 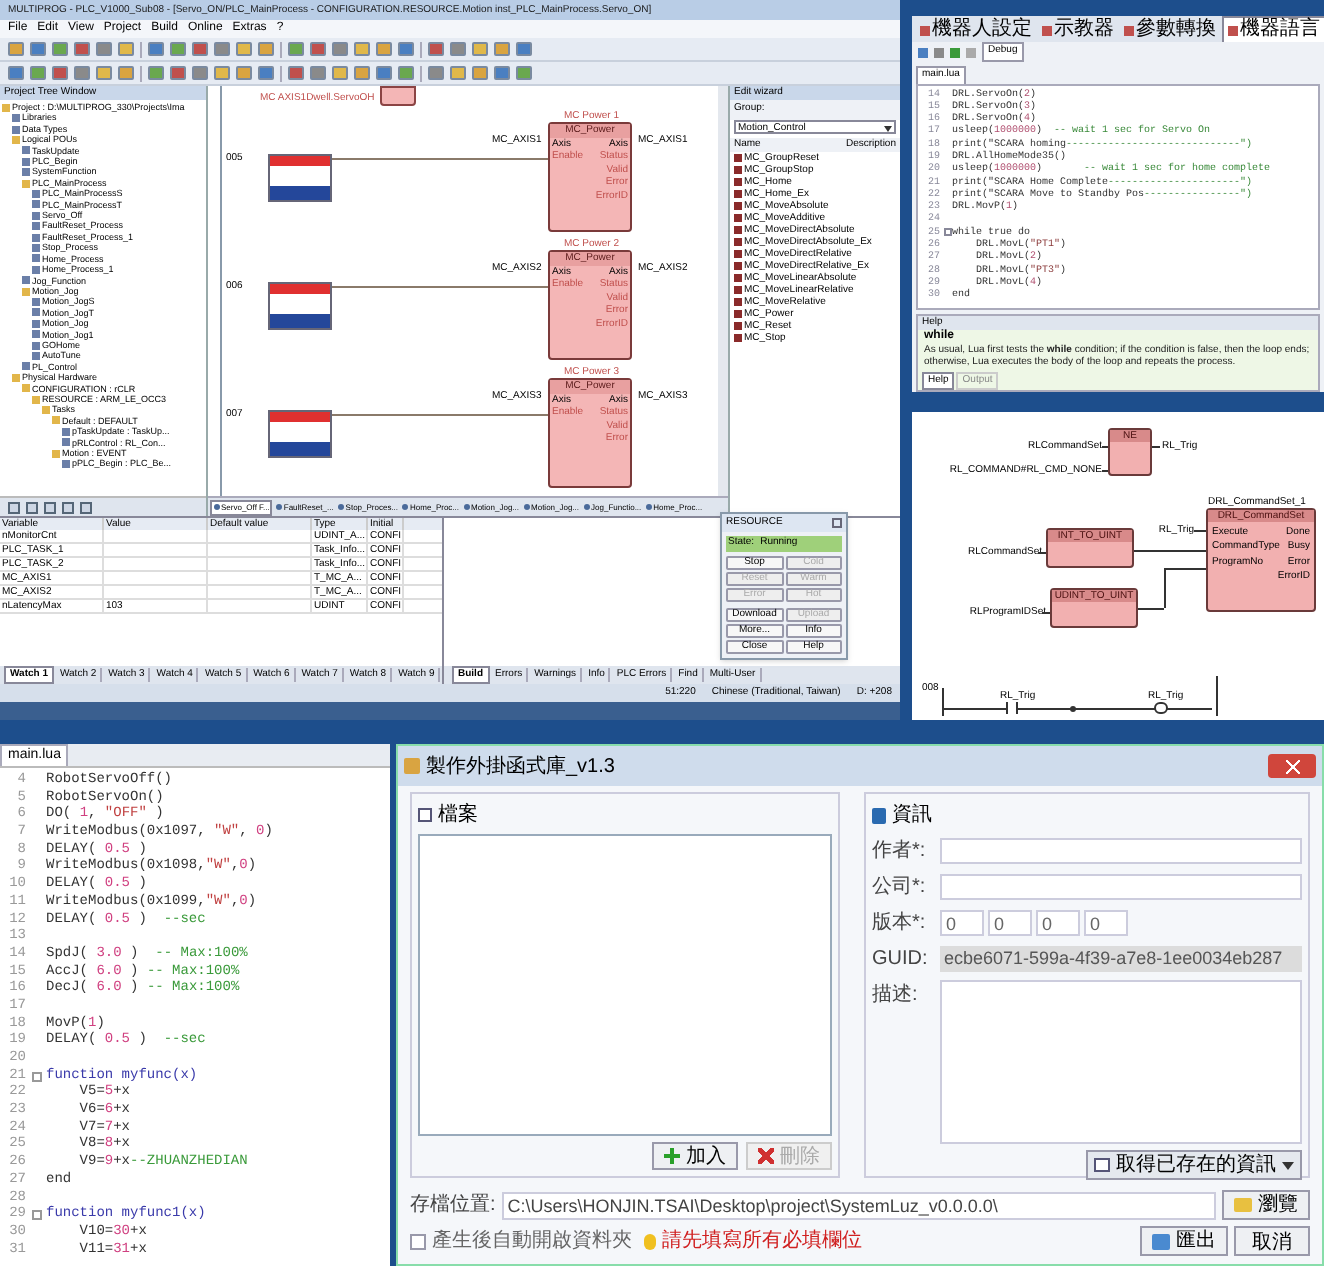 I want to click on company-field, so click(x=1121, y=887).